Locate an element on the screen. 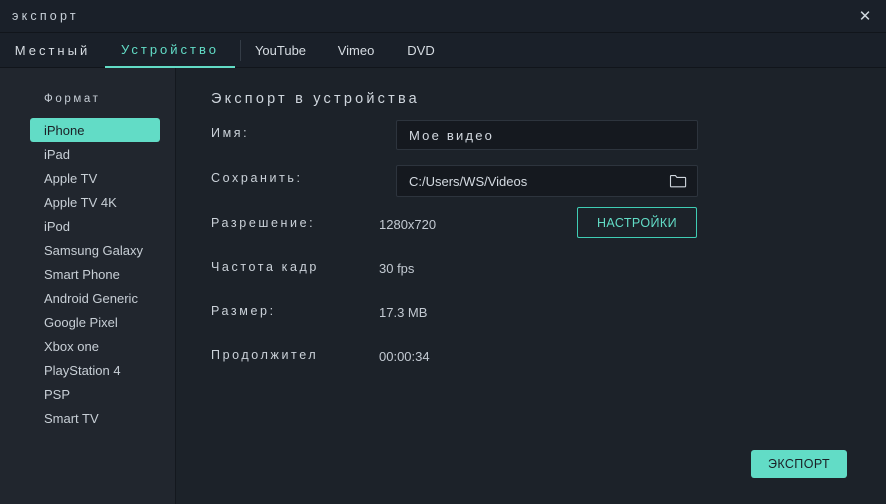 This screenshot has height=504, width=886. duration-label: Продолжител is located at coordinates (265, 355).